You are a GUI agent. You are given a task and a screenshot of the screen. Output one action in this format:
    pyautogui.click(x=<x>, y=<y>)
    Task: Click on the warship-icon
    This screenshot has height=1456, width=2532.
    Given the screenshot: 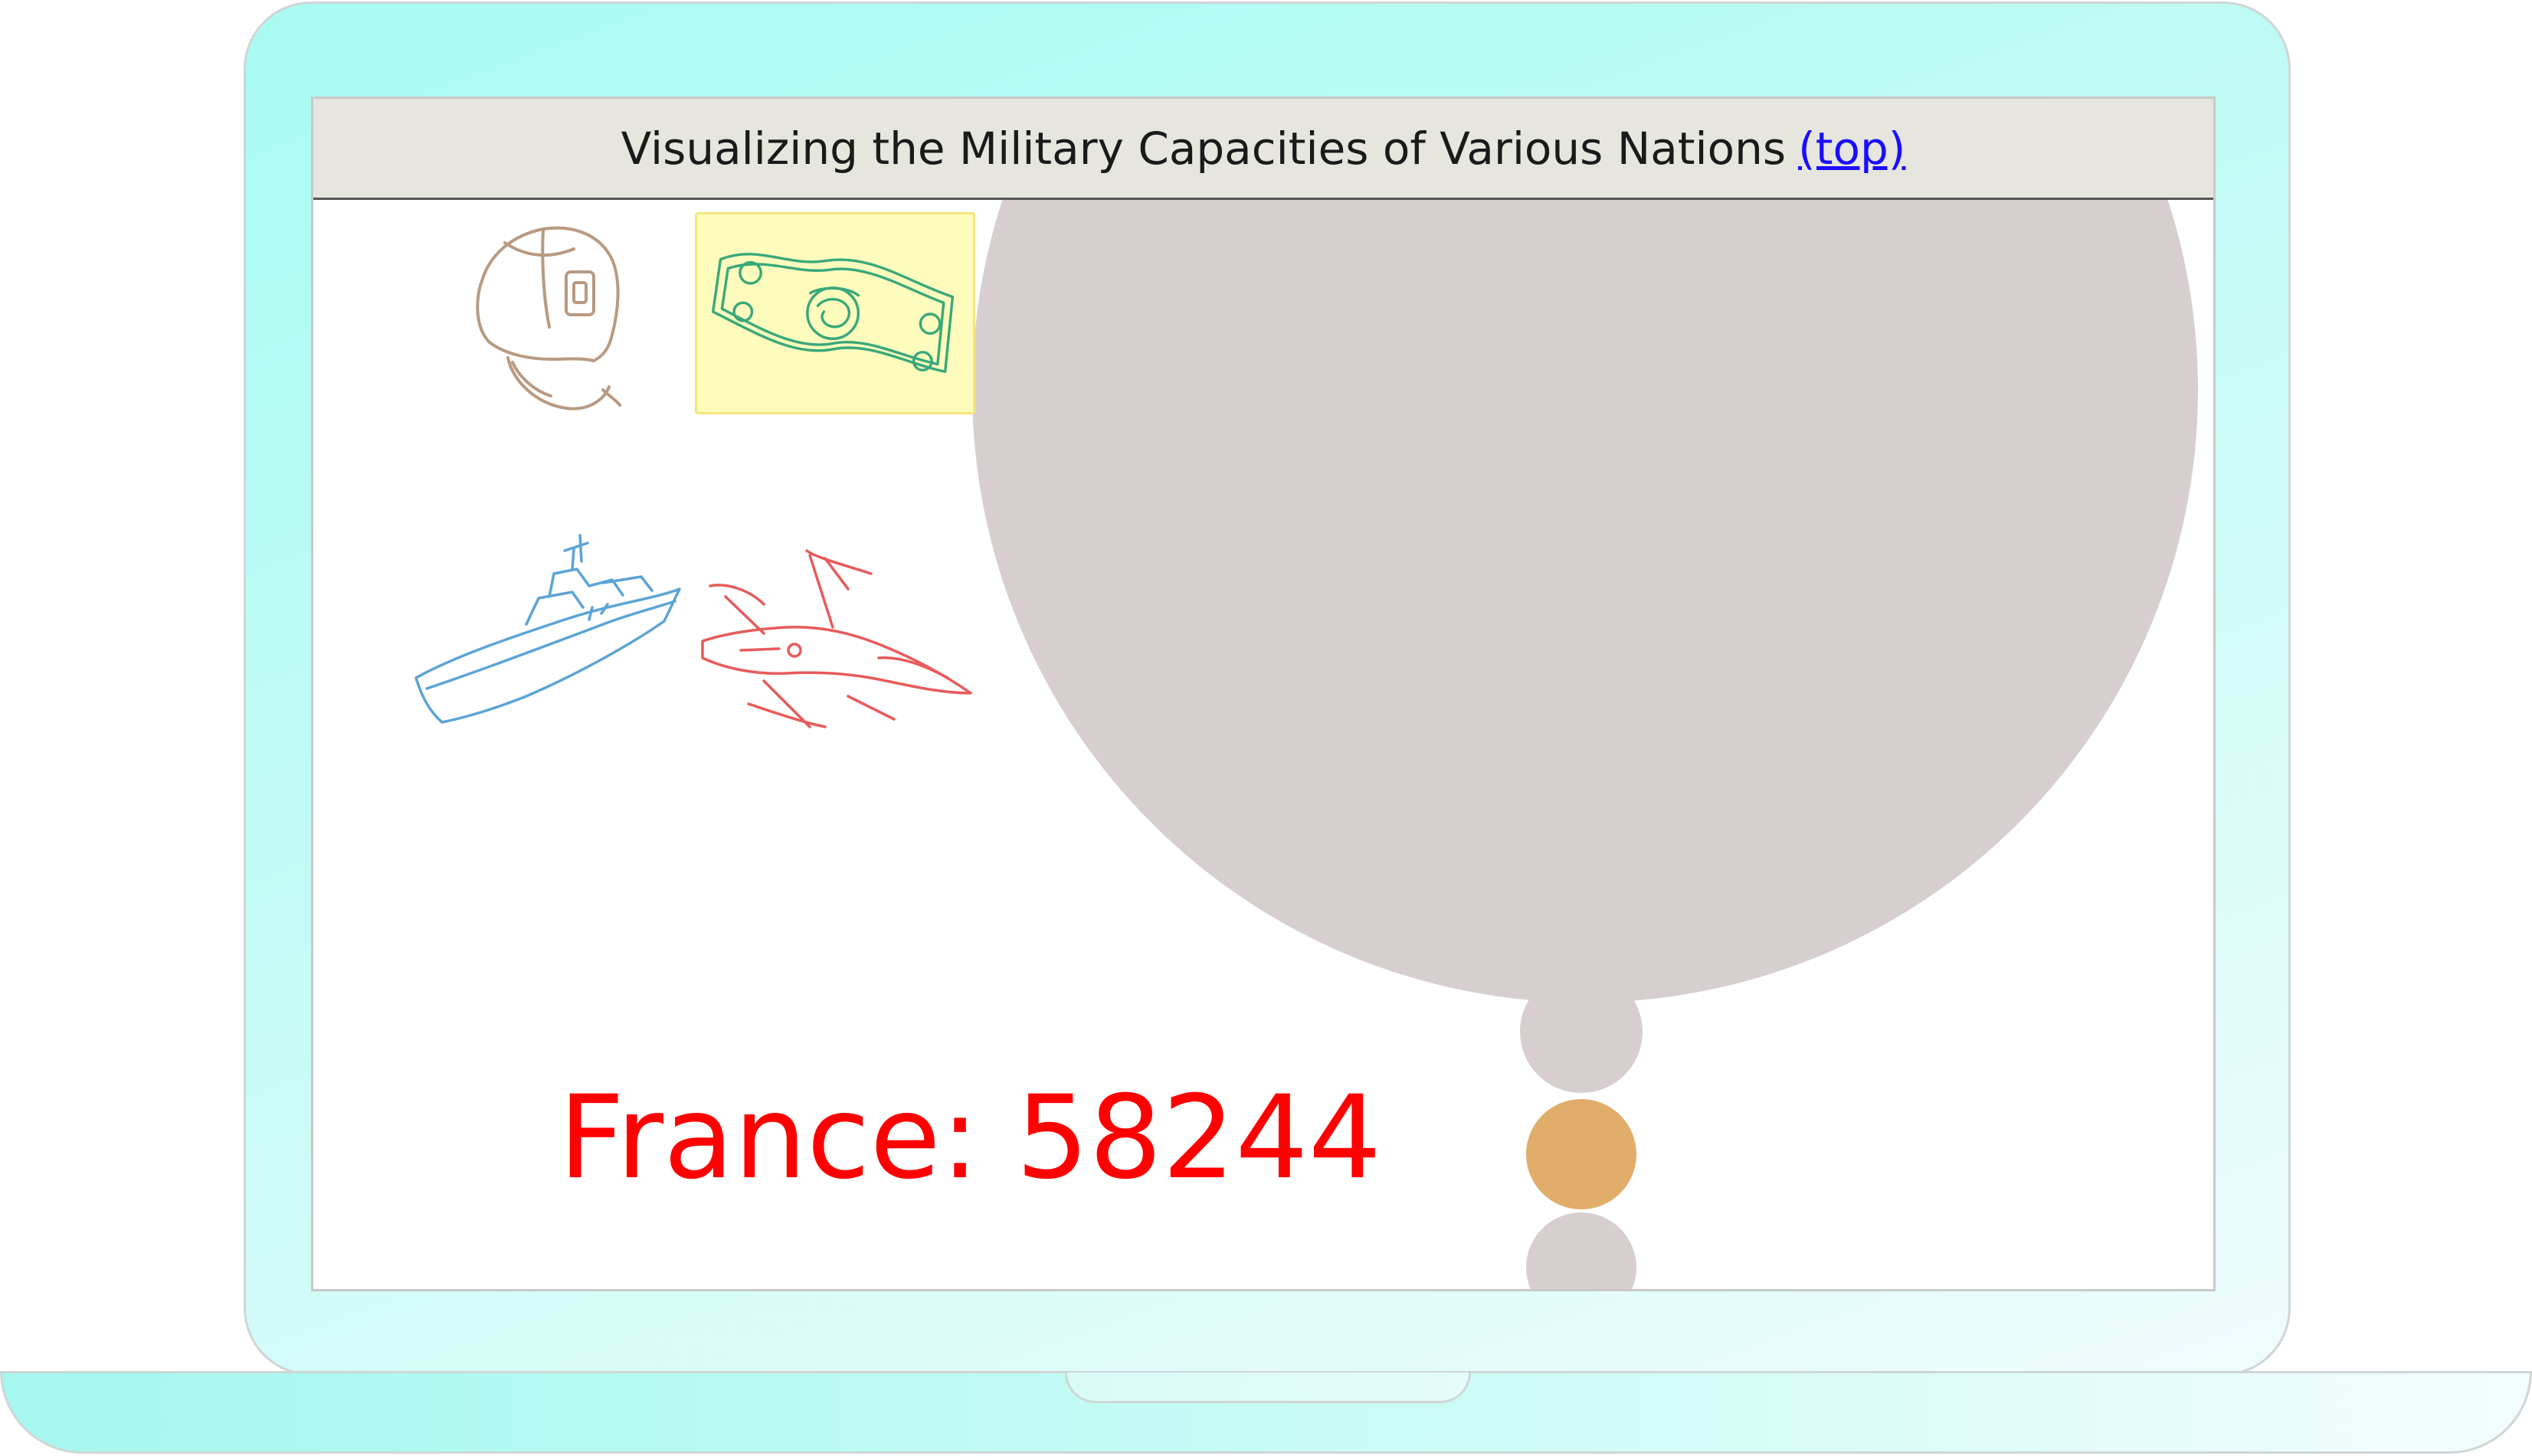 What is the action you would take?
    pyautogui.click(x=548, y=629)
    